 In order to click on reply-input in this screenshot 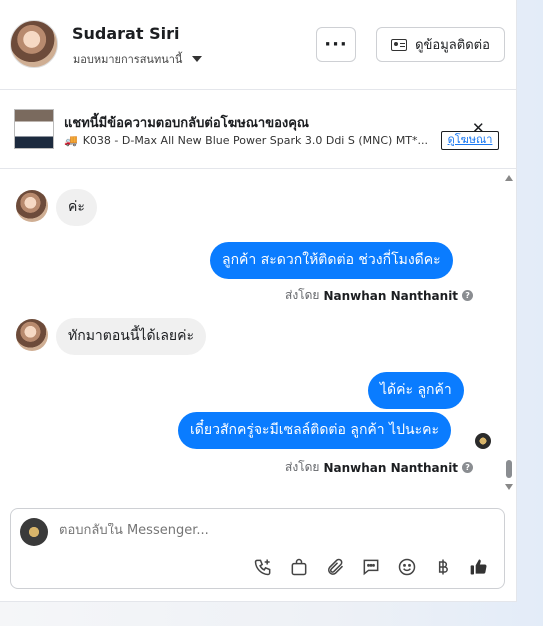, I will do `click(269, 530)`.